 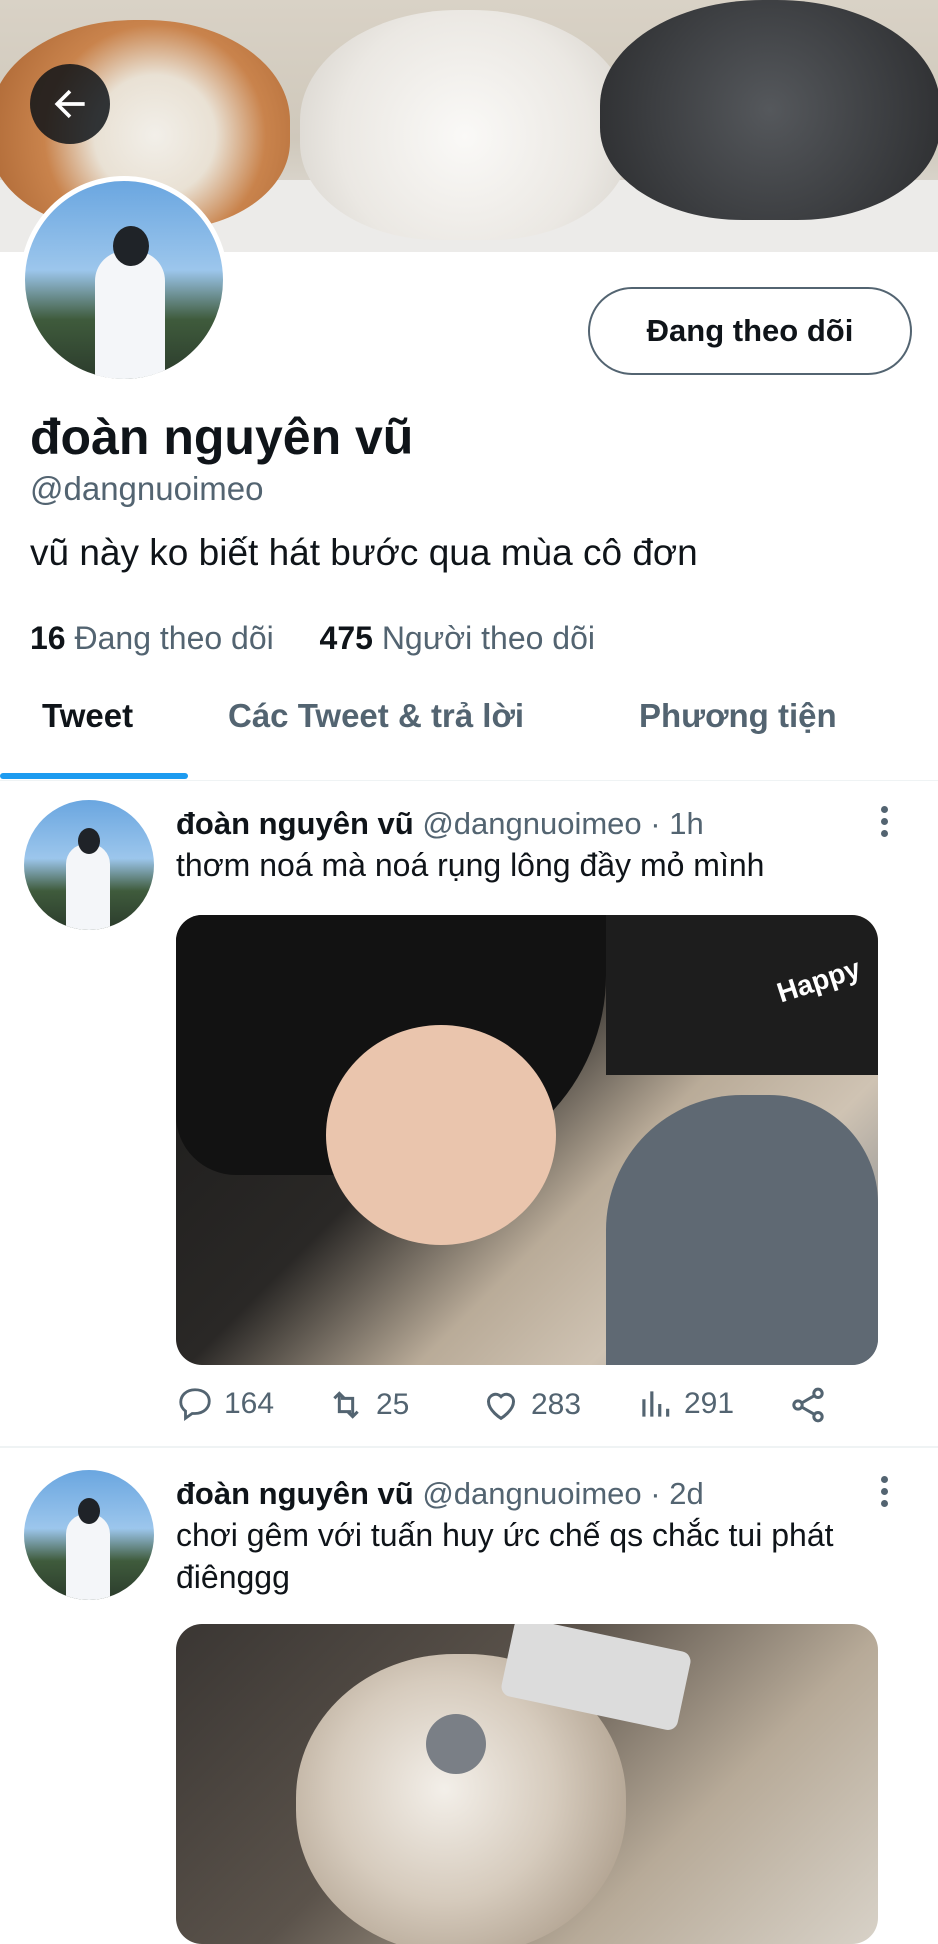 I want to click on banner-cat-white, so click(x=465, y=125).